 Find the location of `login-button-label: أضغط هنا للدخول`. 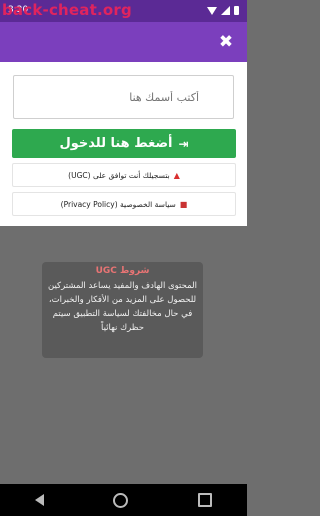

login-button-label: أضغط هنا للدخول is located at coordinates (116, 143).